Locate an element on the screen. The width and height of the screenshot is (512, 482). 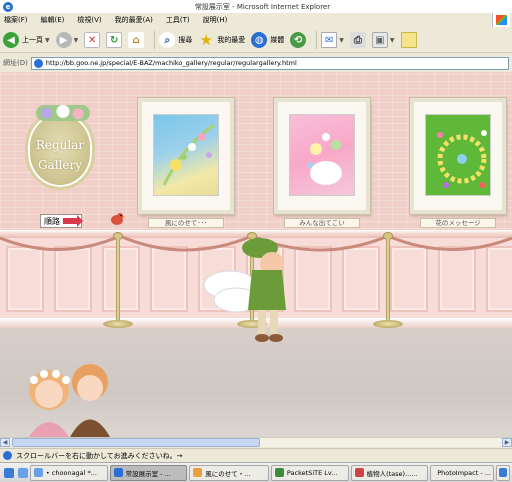
stop-icon: ✕ is located at coordinates (92, 40).